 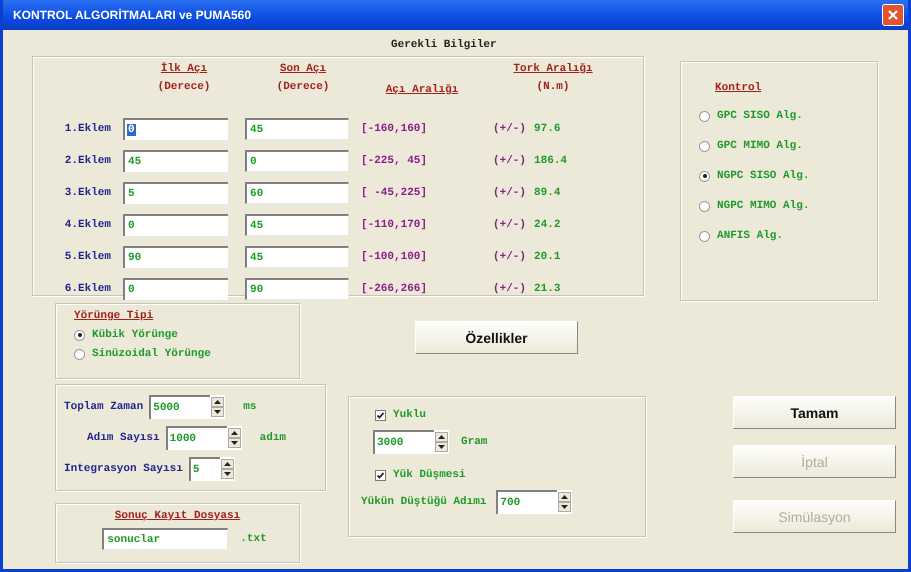 I want to click on torque-value: 89.4, so click(x=547, y=193).